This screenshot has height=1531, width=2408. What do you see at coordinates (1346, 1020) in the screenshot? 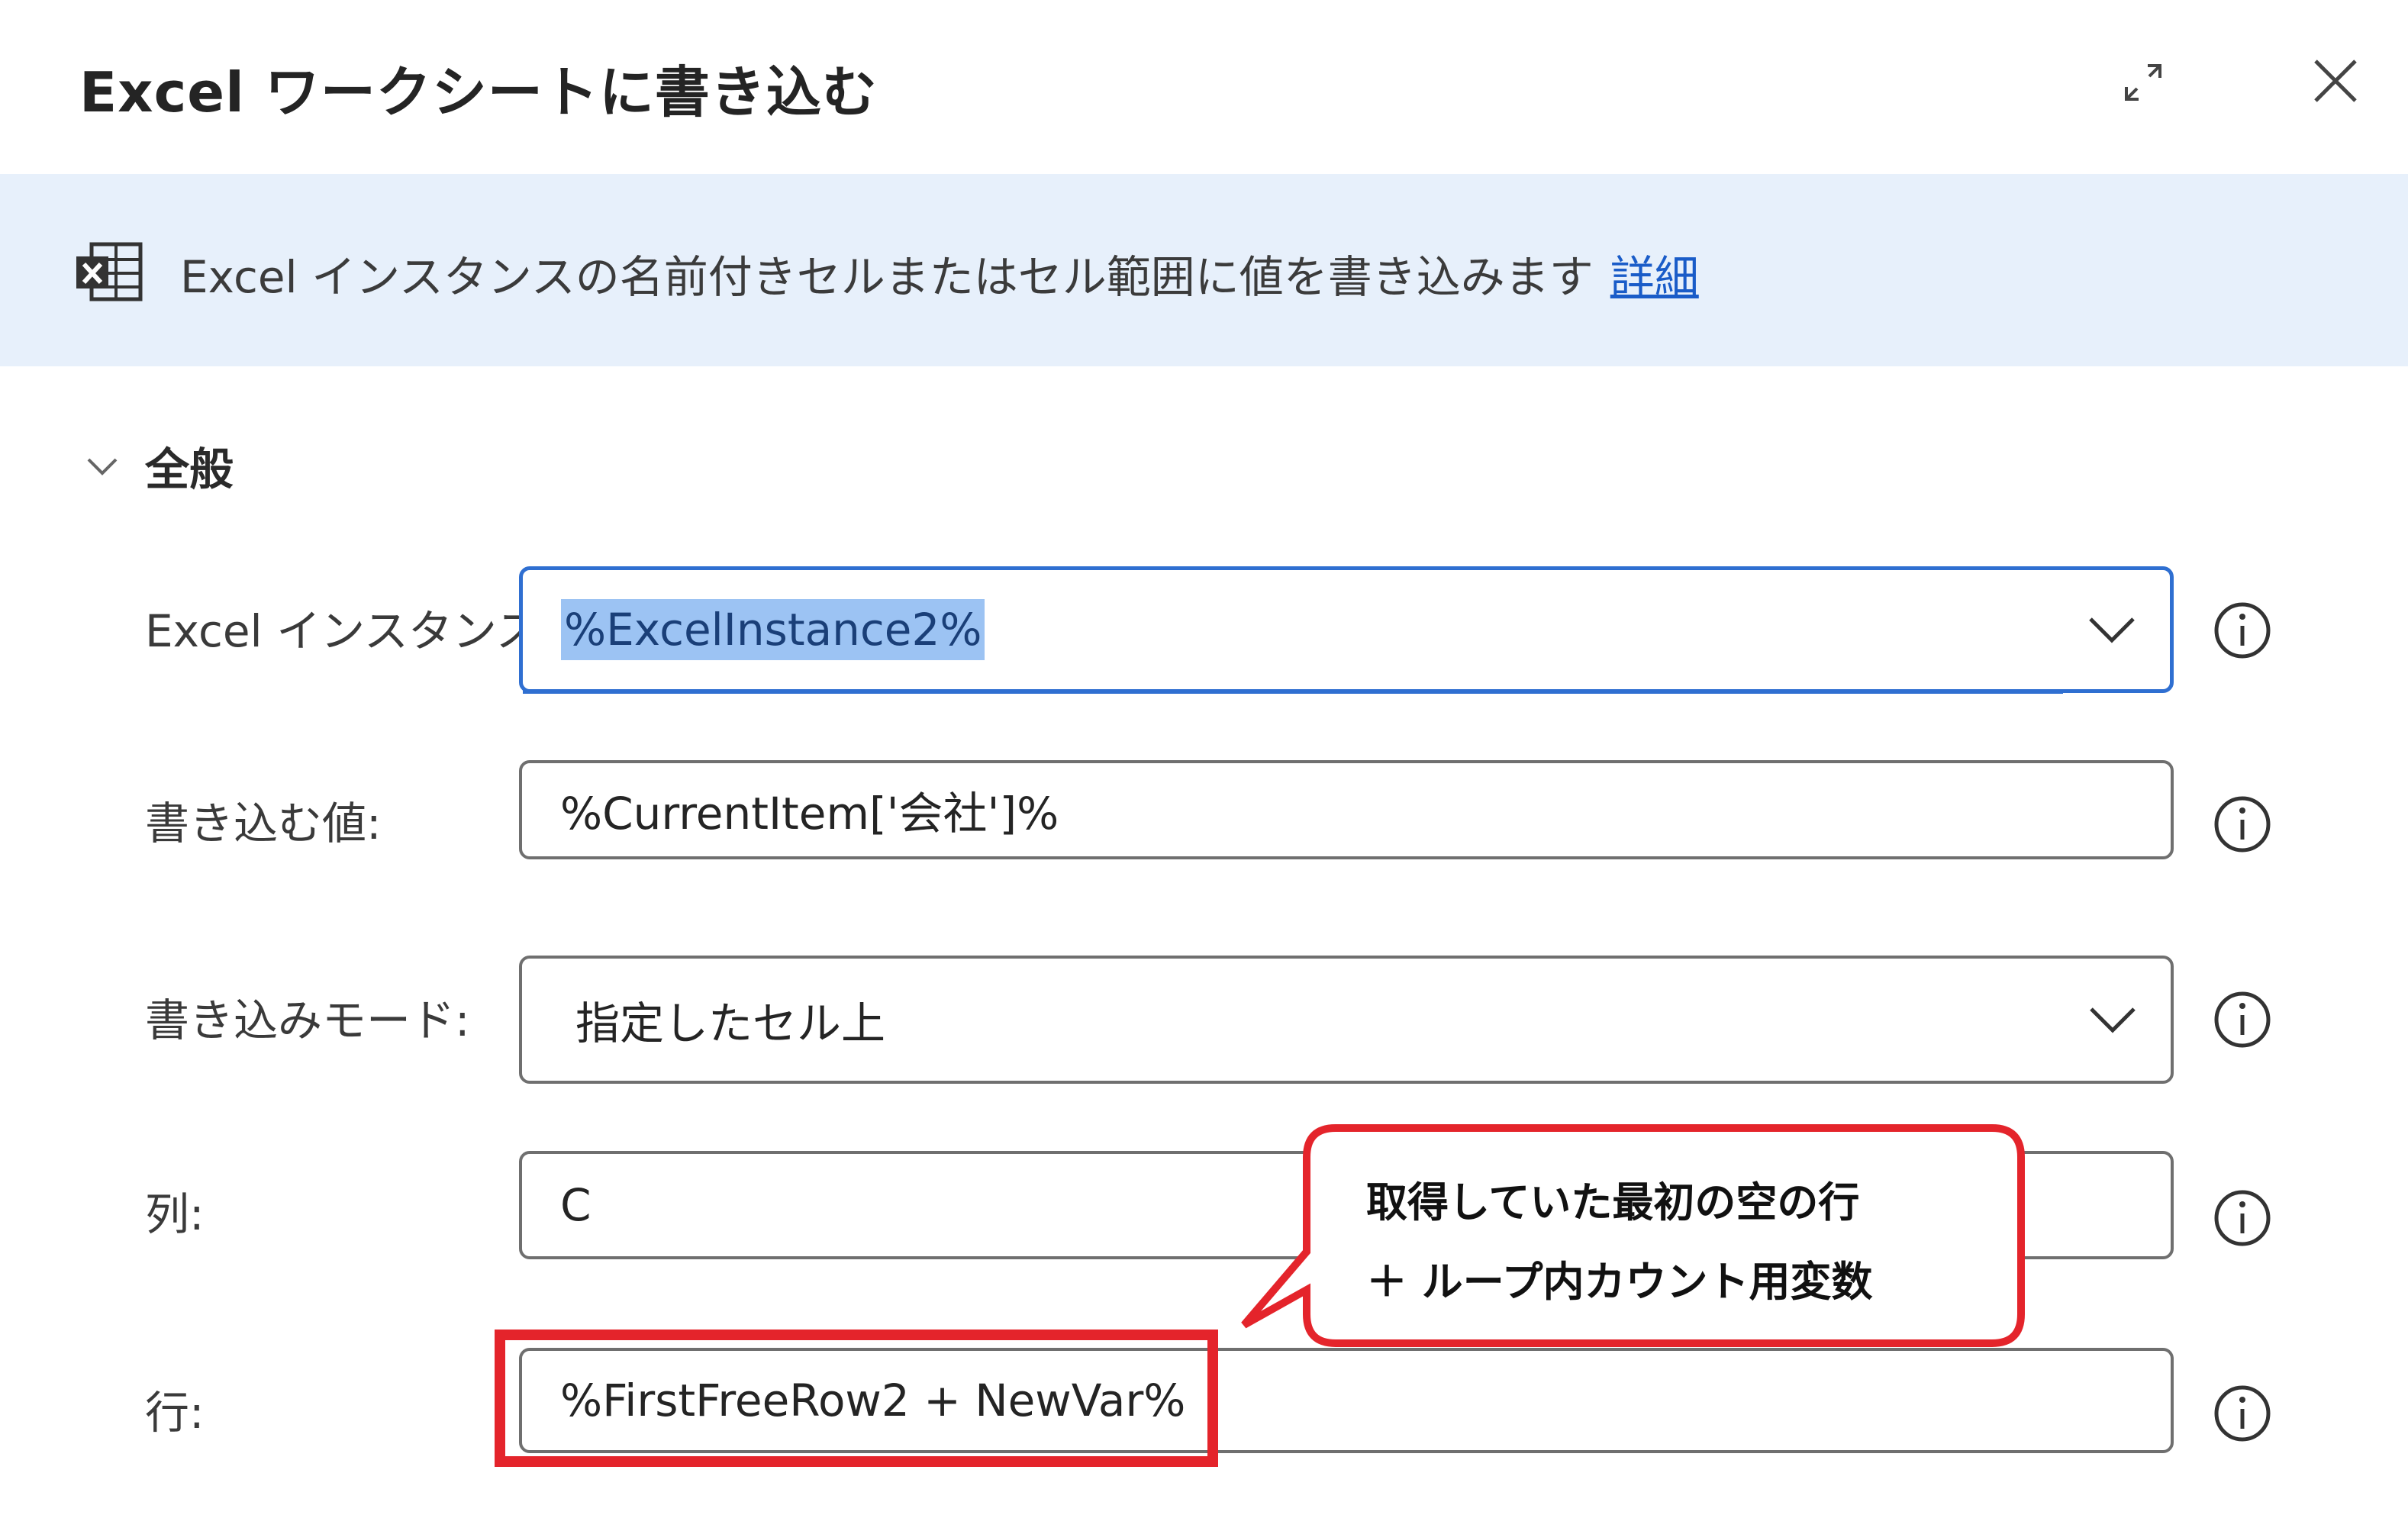
I see `write-mode-dropdown: 指定したセル上` at bounding box center [1346, 1020].